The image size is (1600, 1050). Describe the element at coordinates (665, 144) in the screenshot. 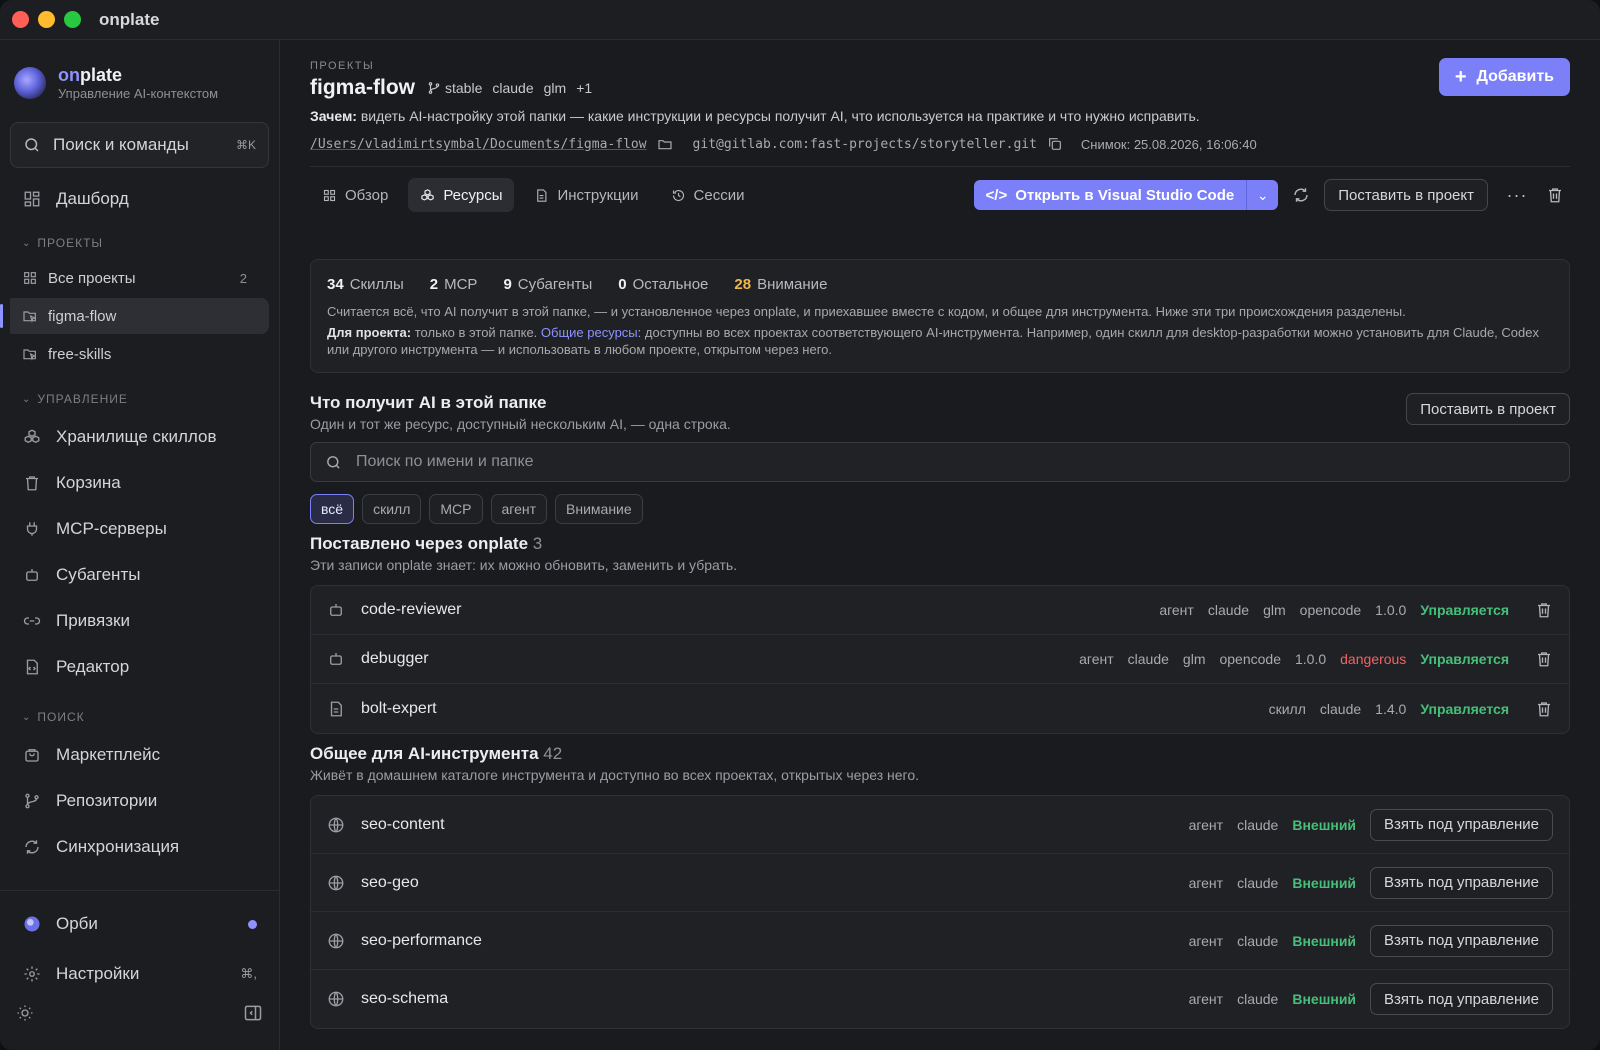

I see `open-folder-icon` at that location.